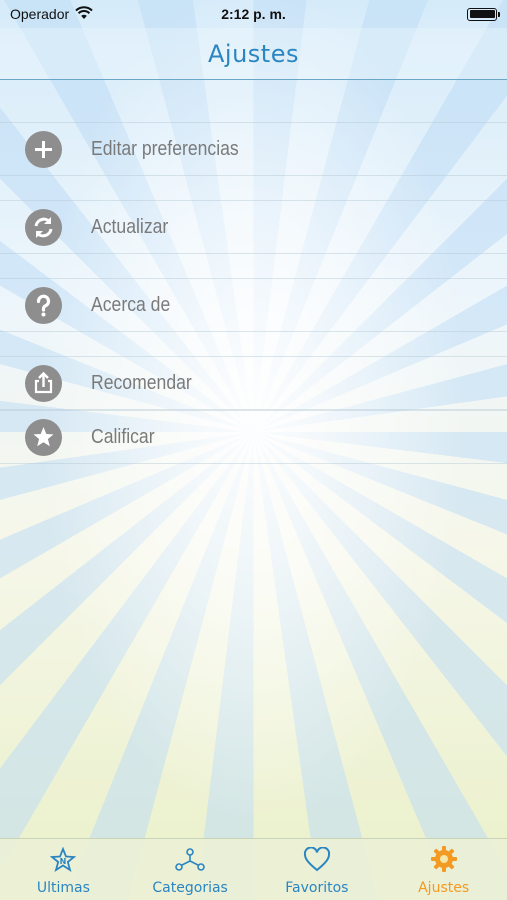 This screenshot has height=900, width=507. Describe the element at coordinates (253, 437) in the screenshot. I see `menu-item-calificar: Calificar` at that location.